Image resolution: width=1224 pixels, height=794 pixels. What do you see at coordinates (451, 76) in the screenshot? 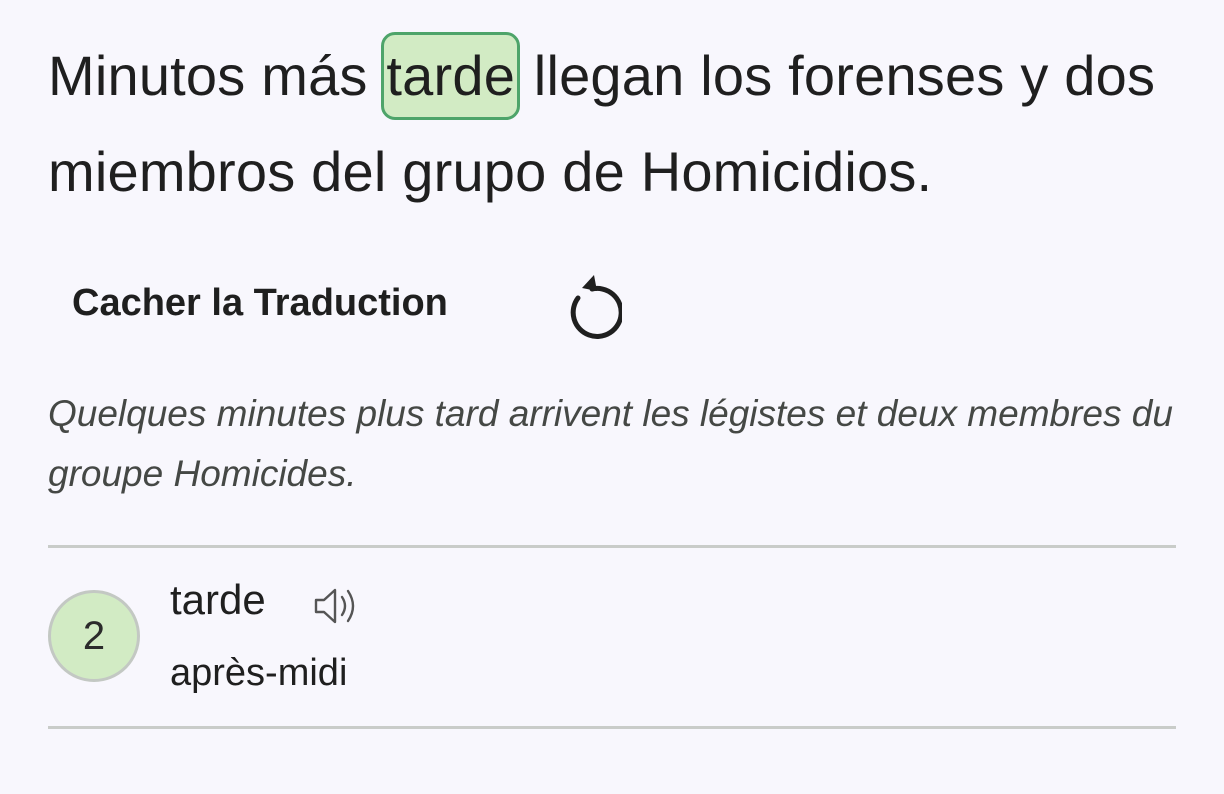
I see `highlighted-word: tarde` at bounding box center [451, 76].